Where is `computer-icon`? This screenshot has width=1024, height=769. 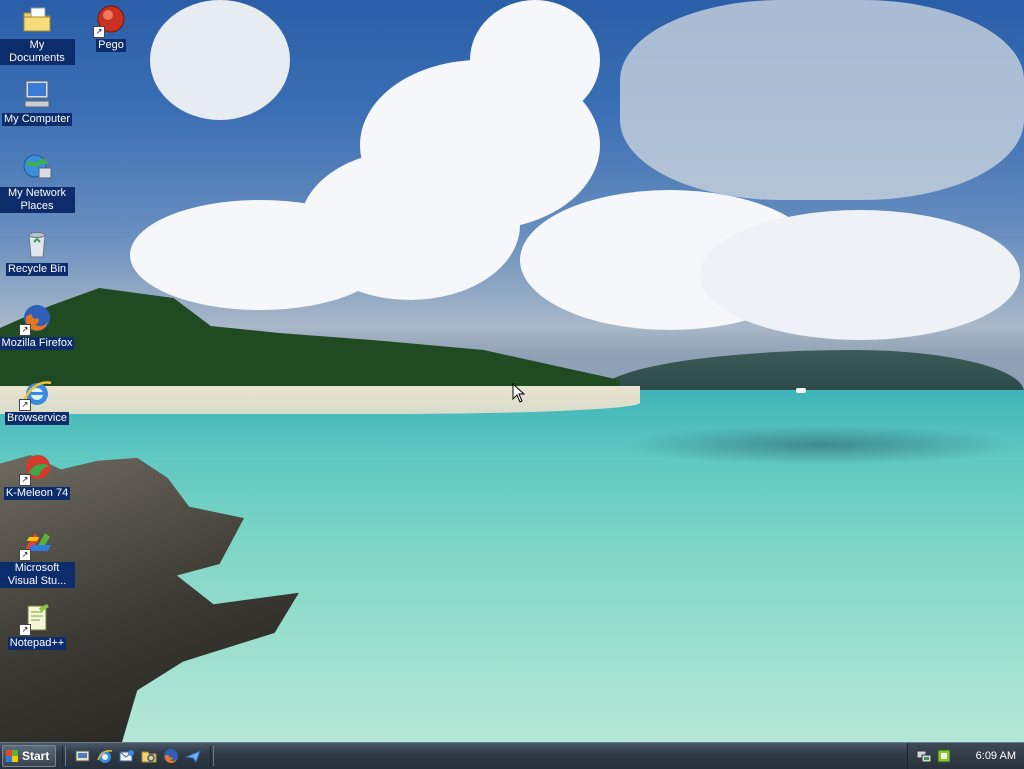
computer-icon is located at coordinates (37, 94).